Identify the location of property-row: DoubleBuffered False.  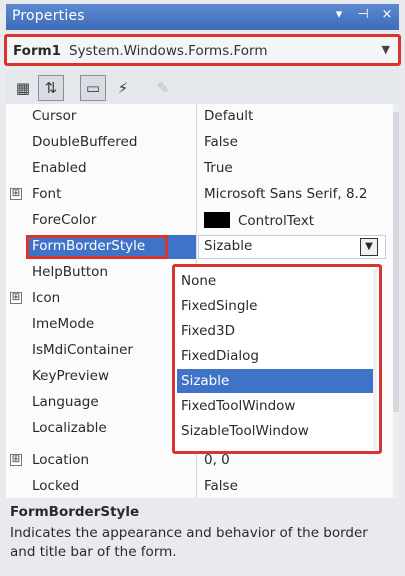
(199, 143).